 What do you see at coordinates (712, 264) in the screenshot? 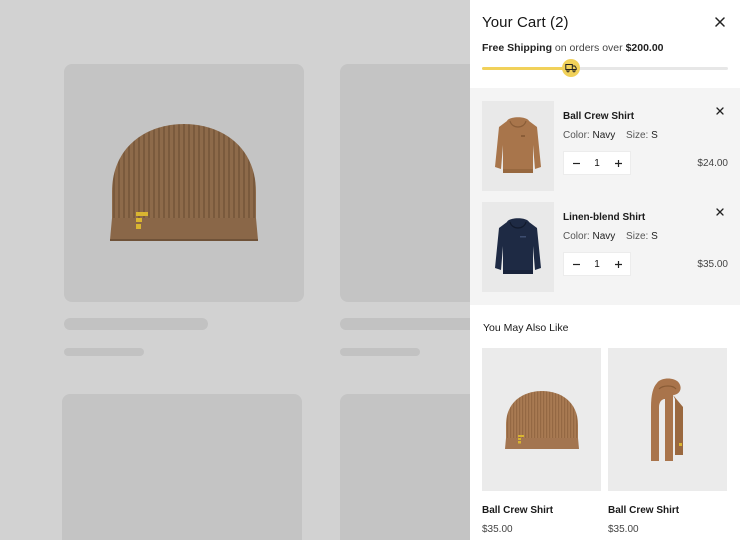
I see `item-price: $35.00` at bounding box center [712, 264].